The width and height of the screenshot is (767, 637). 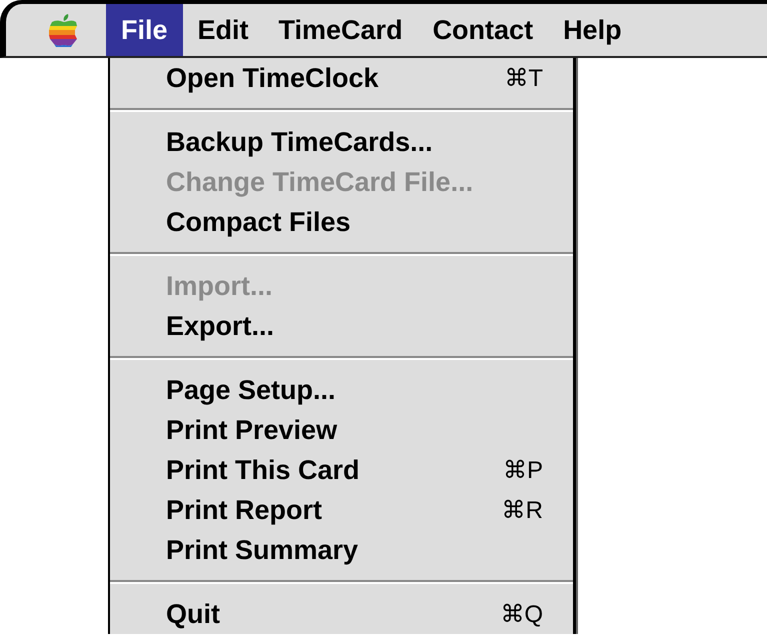 I want to click on shortcut-label: ⌘R, so click(x=522, y=510).